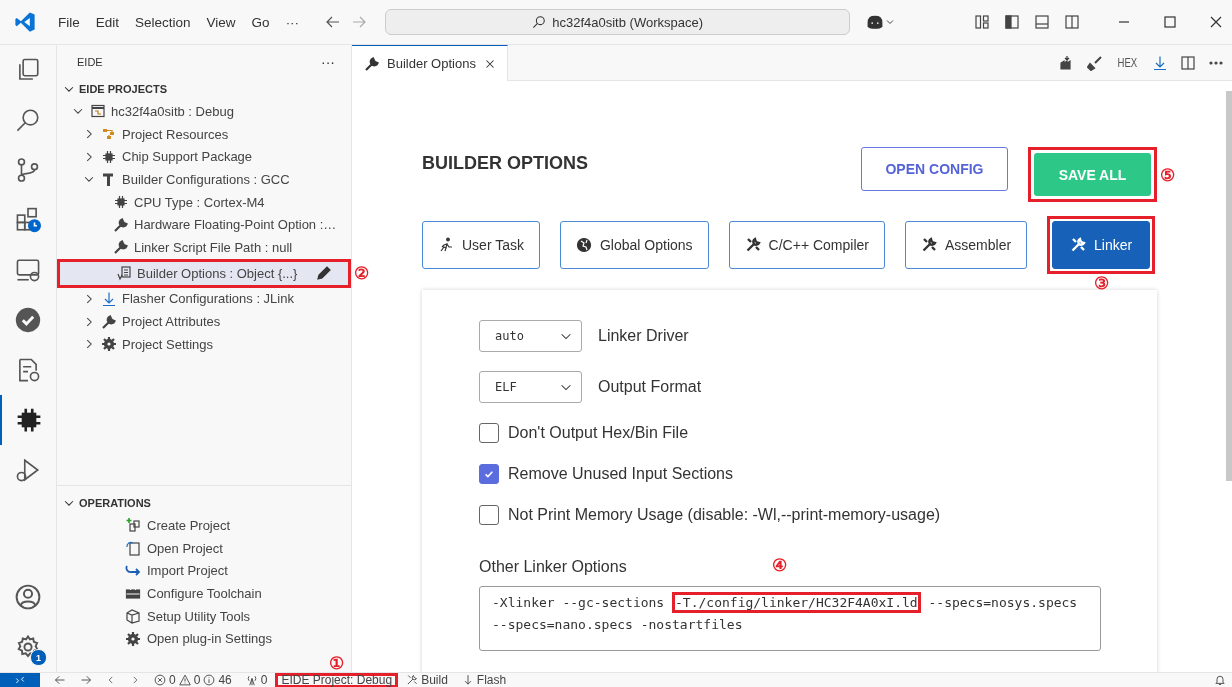 The width and height of the screenshot is (1232, 687). What do you see at coordinates (204, 134) in the screenshot?
I see `tree-item: Project Resources` at bounding box center [204, 134].